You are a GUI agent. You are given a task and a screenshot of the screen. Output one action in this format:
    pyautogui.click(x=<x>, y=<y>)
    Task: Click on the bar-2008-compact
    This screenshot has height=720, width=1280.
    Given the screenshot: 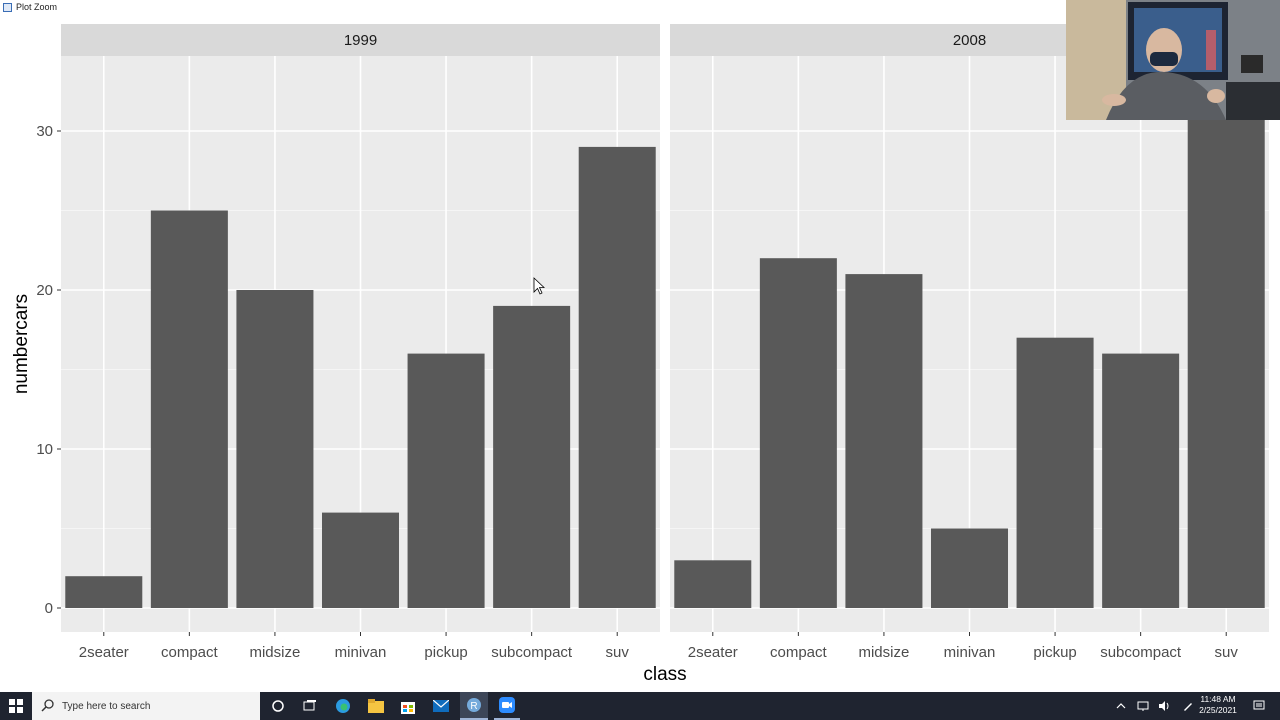 What is the action you would take?
    pyautogui.click(x=798, y=433)
    